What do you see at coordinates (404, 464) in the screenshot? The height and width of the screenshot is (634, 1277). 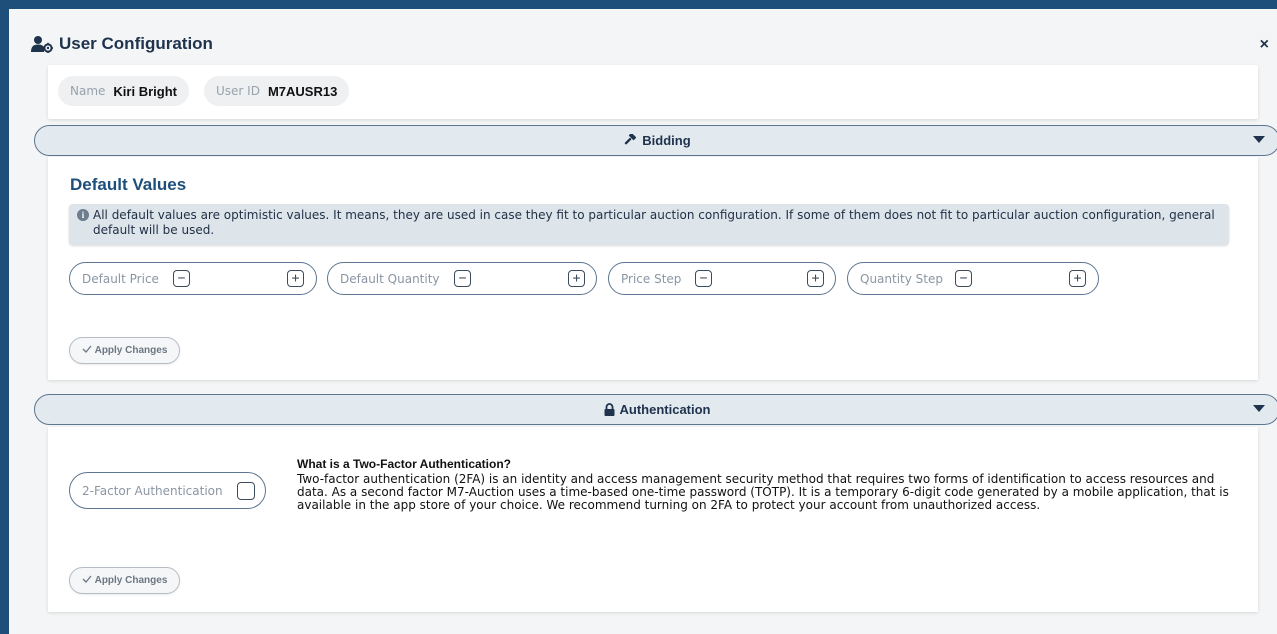 I see `two-factor-heading: What is a Two-Factor Authentication?` at bounding box center [404, 464].